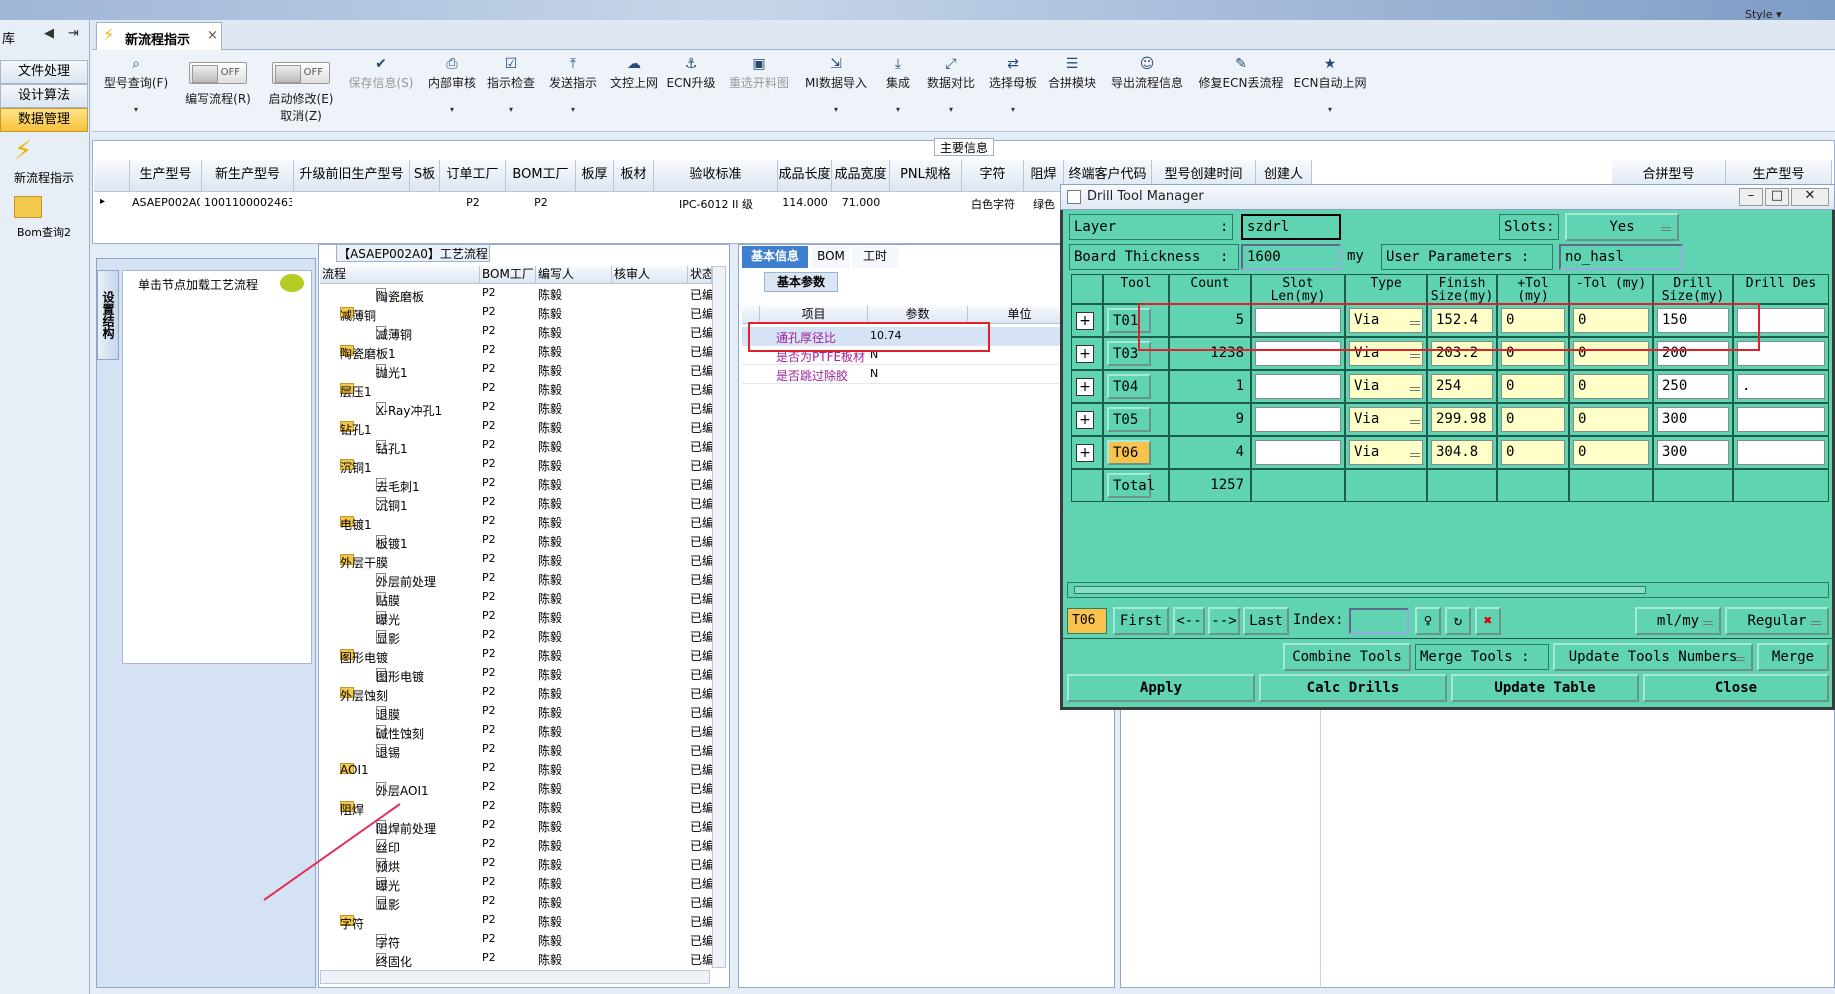 This screenshot has height=994, width=1835. I want to click on tree-row: −AOI1P2陈毅已编, so click(523, 768).